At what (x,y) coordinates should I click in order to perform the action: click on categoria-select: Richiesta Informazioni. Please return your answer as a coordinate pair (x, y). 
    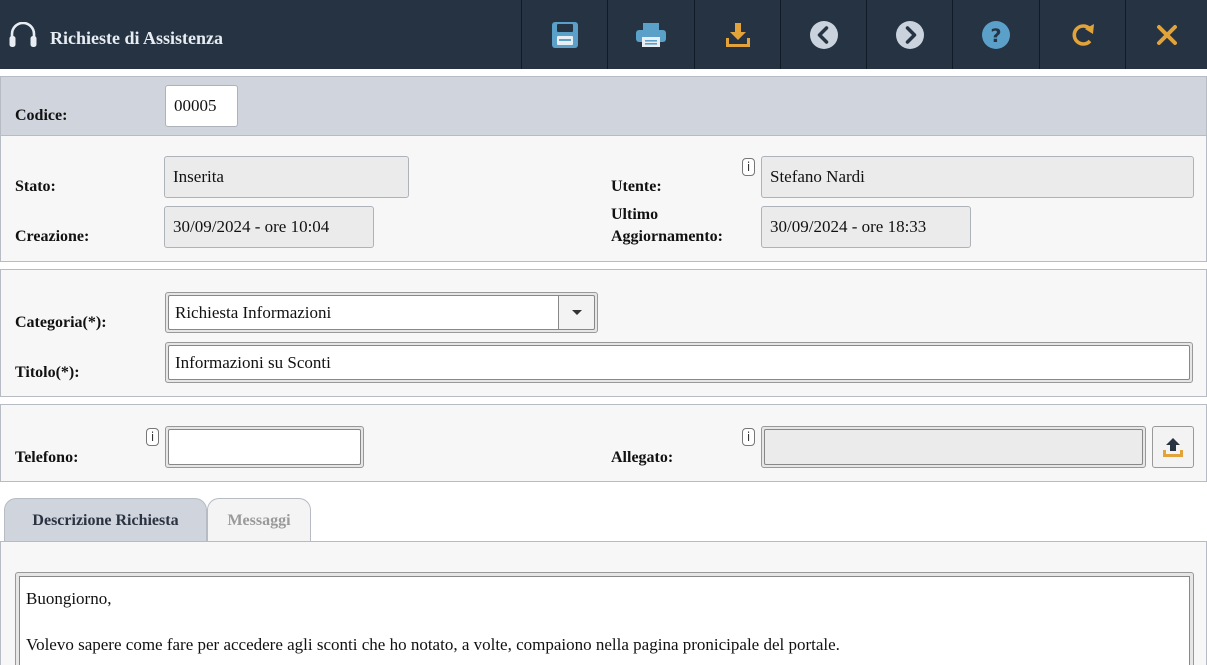
    Looking at the image, I should click on (381, 312).